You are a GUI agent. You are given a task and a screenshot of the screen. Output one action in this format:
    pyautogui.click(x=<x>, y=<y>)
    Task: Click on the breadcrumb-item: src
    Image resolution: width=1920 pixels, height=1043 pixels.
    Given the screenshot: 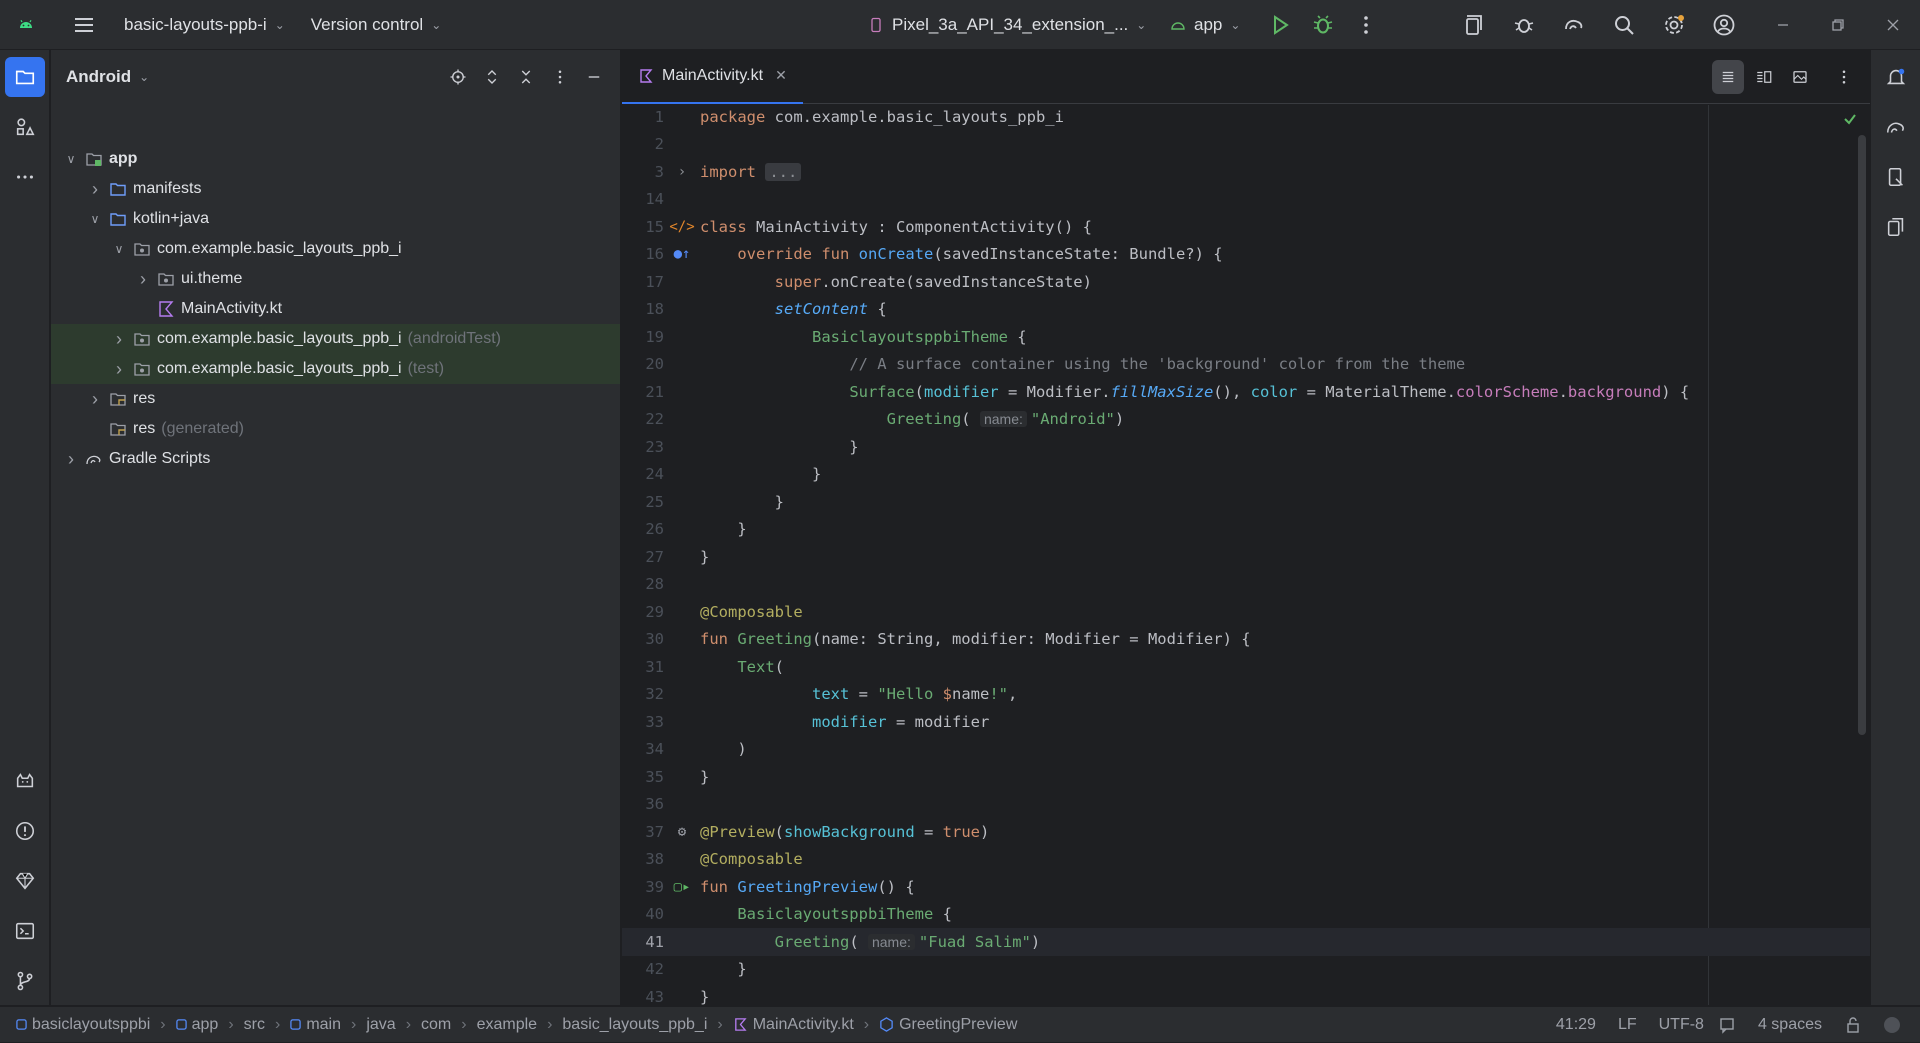 What is the action you would take?
    pyautogui.click(x=254, y=1025)
    